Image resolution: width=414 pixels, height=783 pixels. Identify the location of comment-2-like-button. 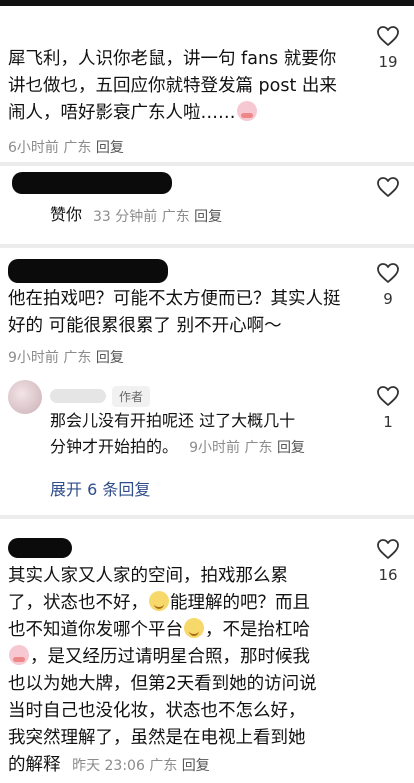
(388, 187).